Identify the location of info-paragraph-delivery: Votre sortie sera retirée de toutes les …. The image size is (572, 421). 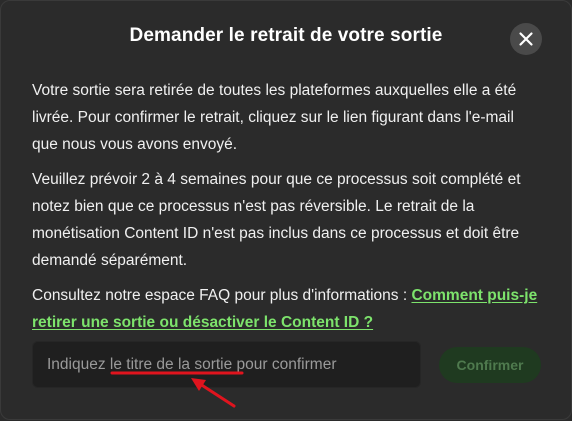
(274, 117).